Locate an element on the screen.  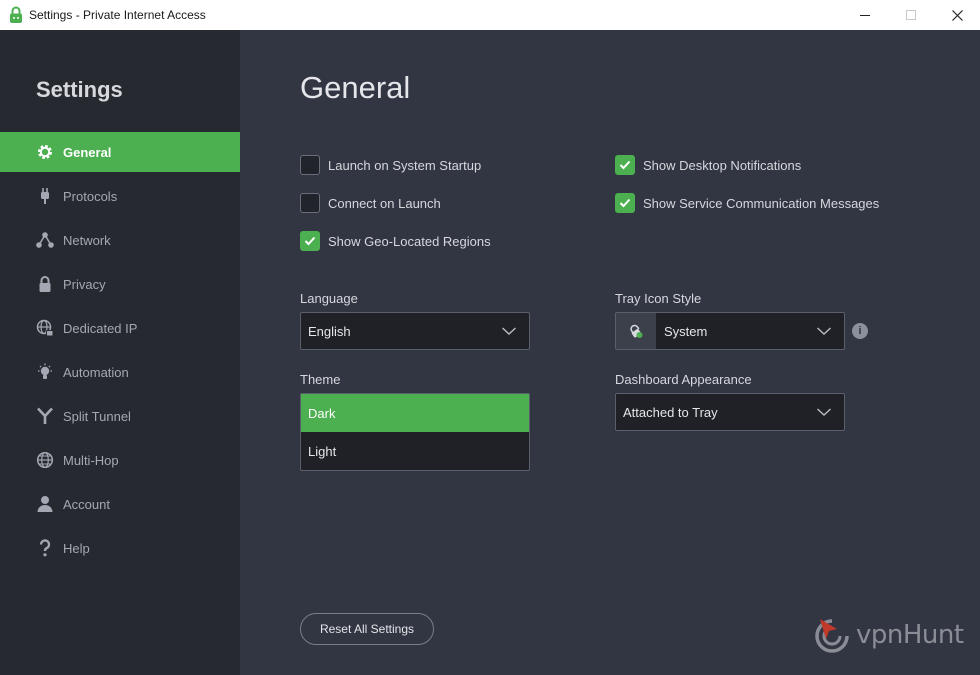
minimize-button is located at coordinates (865, 15).